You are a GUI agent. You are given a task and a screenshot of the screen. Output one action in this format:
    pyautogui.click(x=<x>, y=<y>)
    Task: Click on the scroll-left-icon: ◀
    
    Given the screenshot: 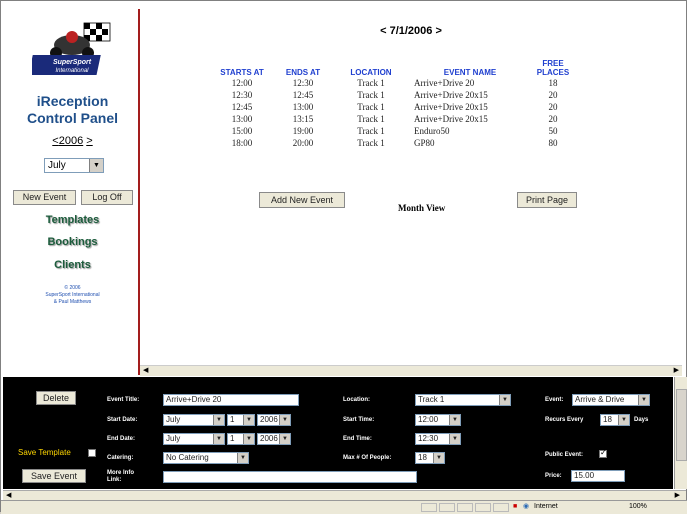 What is the action you would take?
    pyautogui.click(x=145, y=371)
    